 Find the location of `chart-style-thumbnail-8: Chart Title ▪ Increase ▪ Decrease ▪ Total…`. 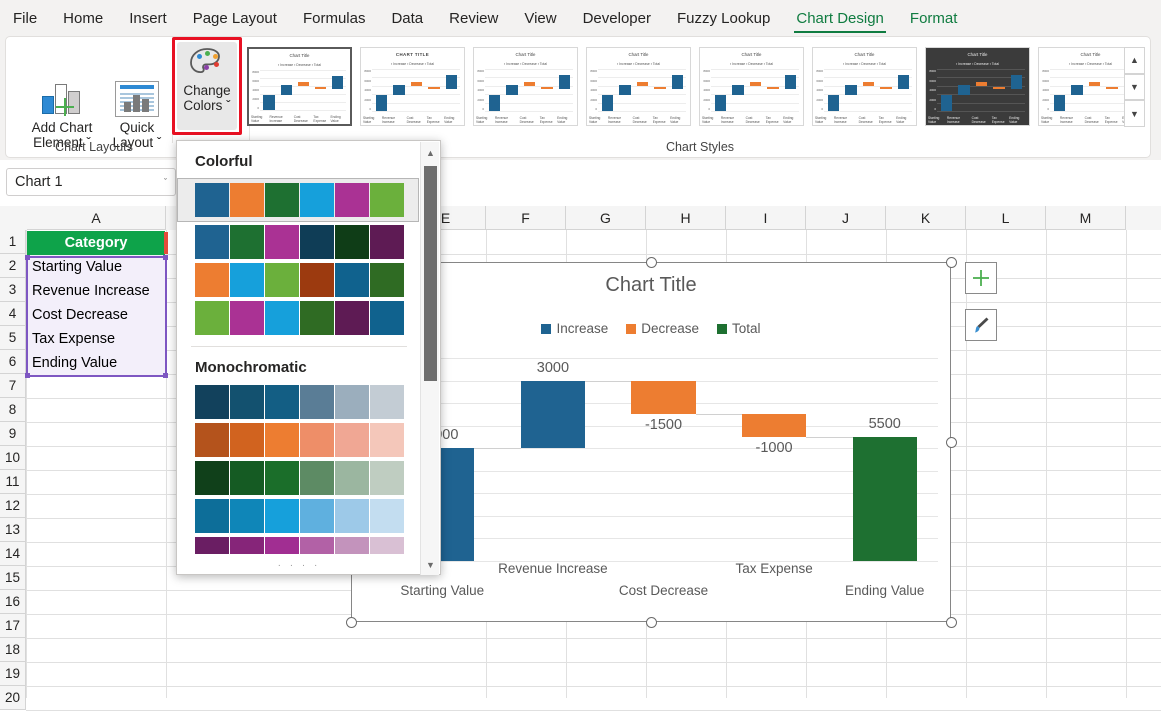

chart-style-thumbnail-8: Chart Title ▪ Increase ▪ Decrease ▪ Total… is located at coordinates (1082, 86).